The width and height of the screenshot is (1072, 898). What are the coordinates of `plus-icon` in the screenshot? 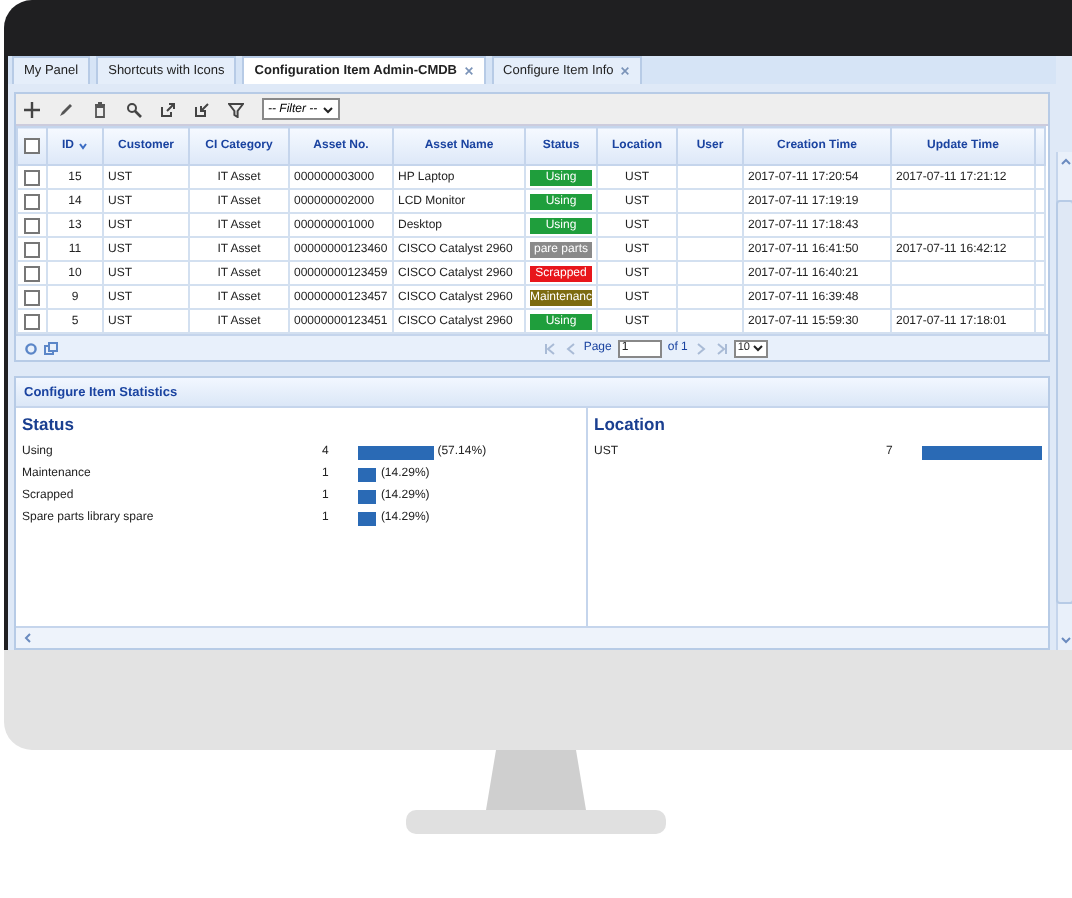 It's located at (32, 109).